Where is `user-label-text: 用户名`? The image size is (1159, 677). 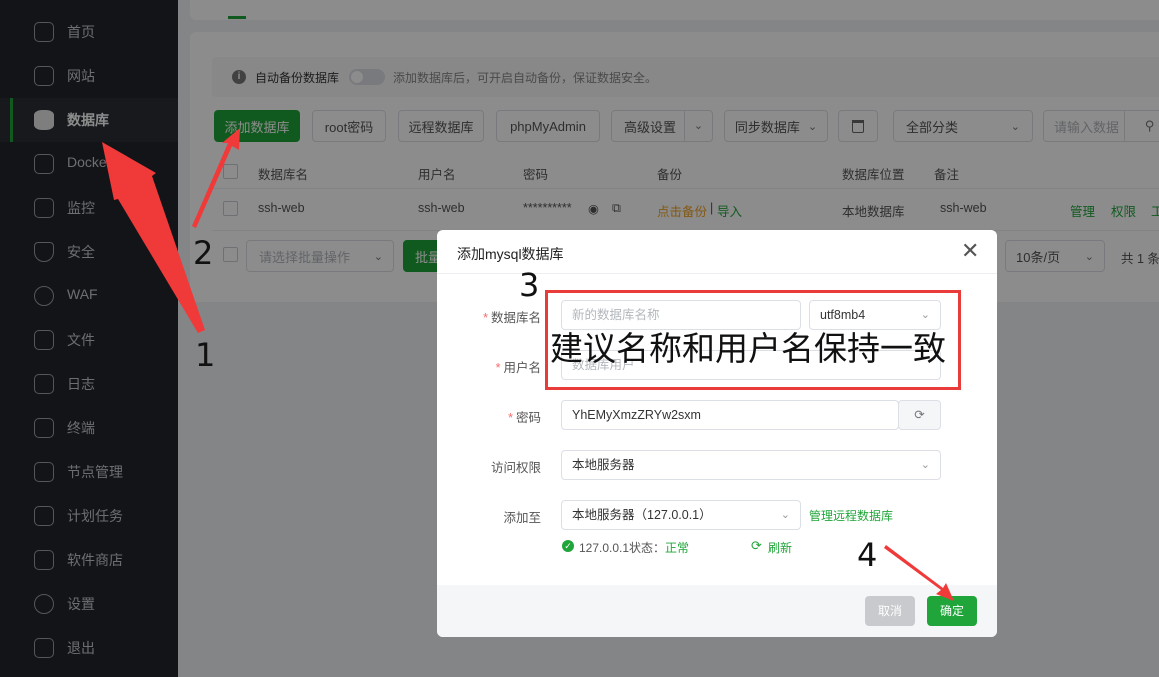 user-label-text: 用户名 is located at coordinates (522, 368).